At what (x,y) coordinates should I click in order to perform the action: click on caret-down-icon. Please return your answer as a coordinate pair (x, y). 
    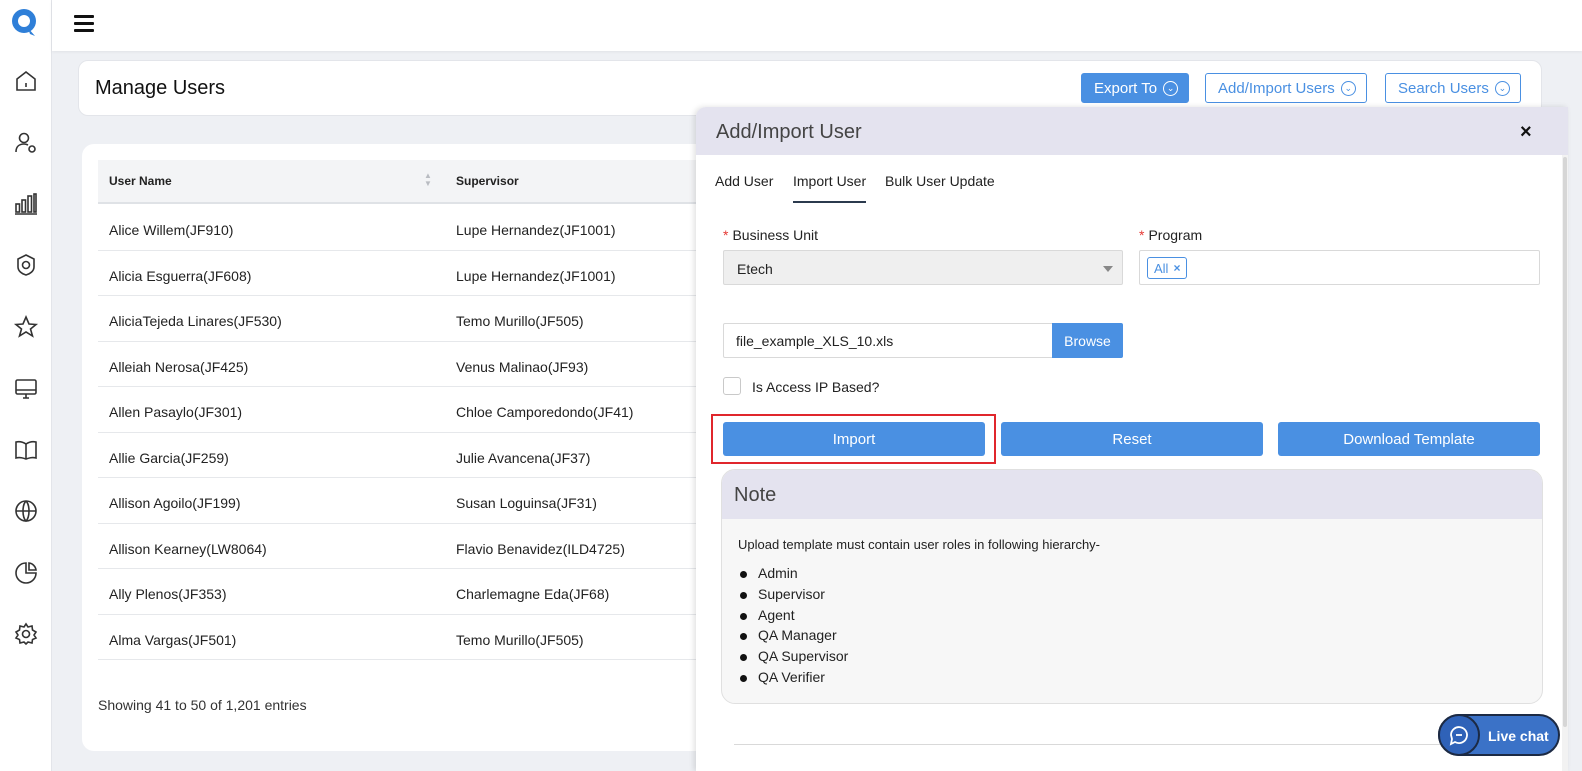
    Looking at the image, I should click on (1108, 269).